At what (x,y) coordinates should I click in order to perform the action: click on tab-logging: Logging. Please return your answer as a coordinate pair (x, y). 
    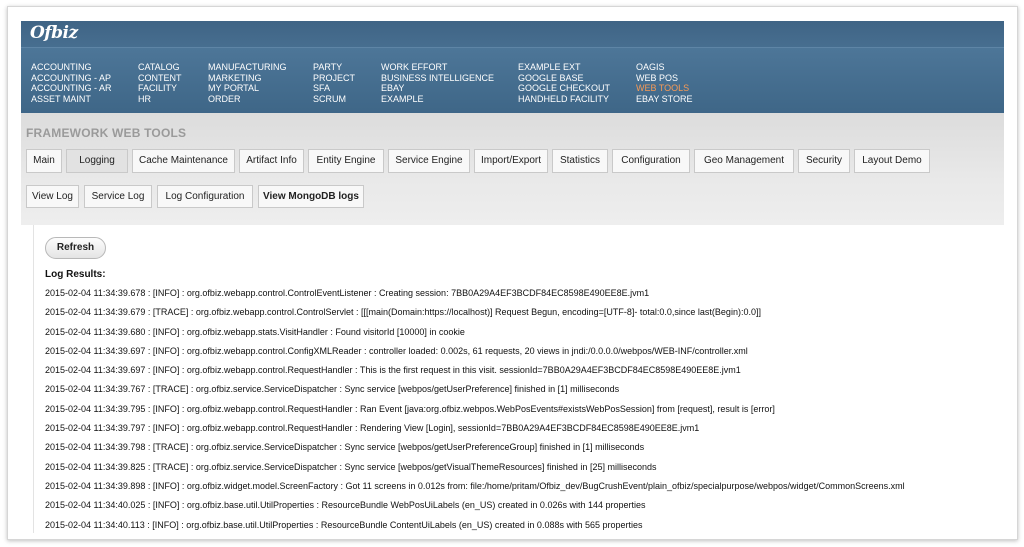
    Looking at the image, I should click on (97, 161).